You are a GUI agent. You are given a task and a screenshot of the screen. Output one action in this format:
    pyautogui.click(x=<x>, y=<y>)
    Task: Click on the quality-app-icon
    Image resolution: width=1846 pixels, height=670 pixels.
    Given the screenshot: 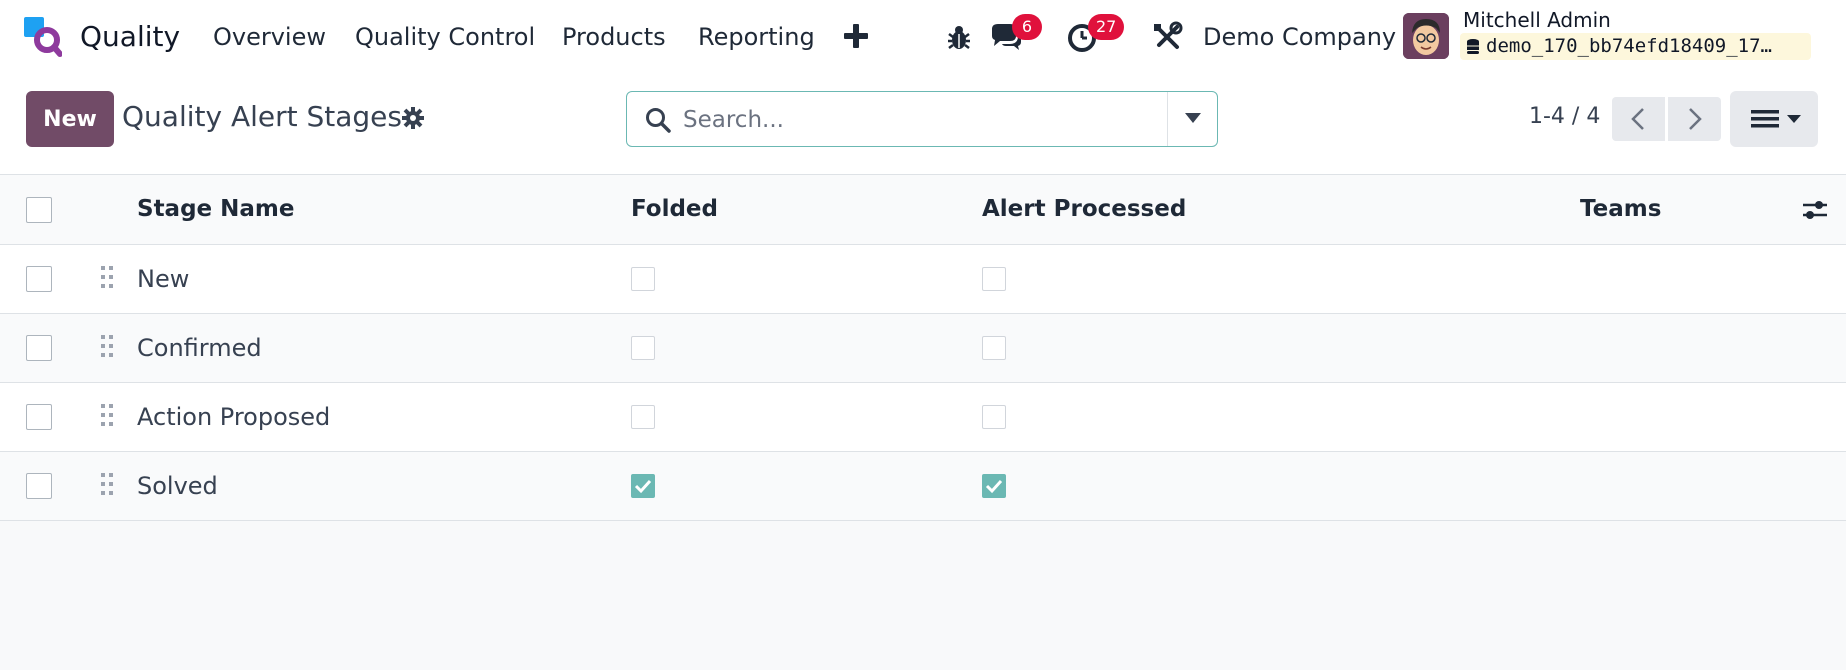 What is the action you would take?
    pyautogui.click(x=43, y=37)
    